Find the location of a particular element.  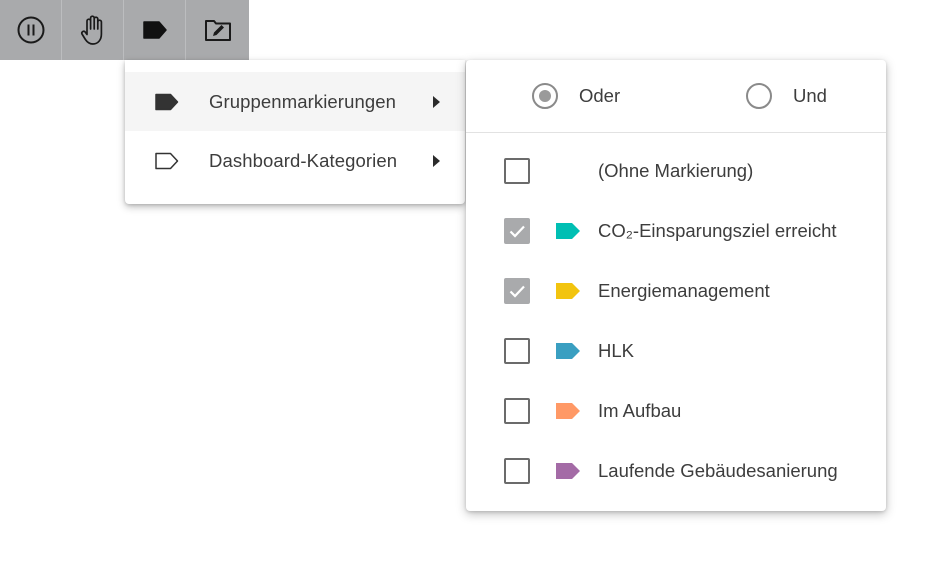

pan-button is located at coordinates (93, 30).